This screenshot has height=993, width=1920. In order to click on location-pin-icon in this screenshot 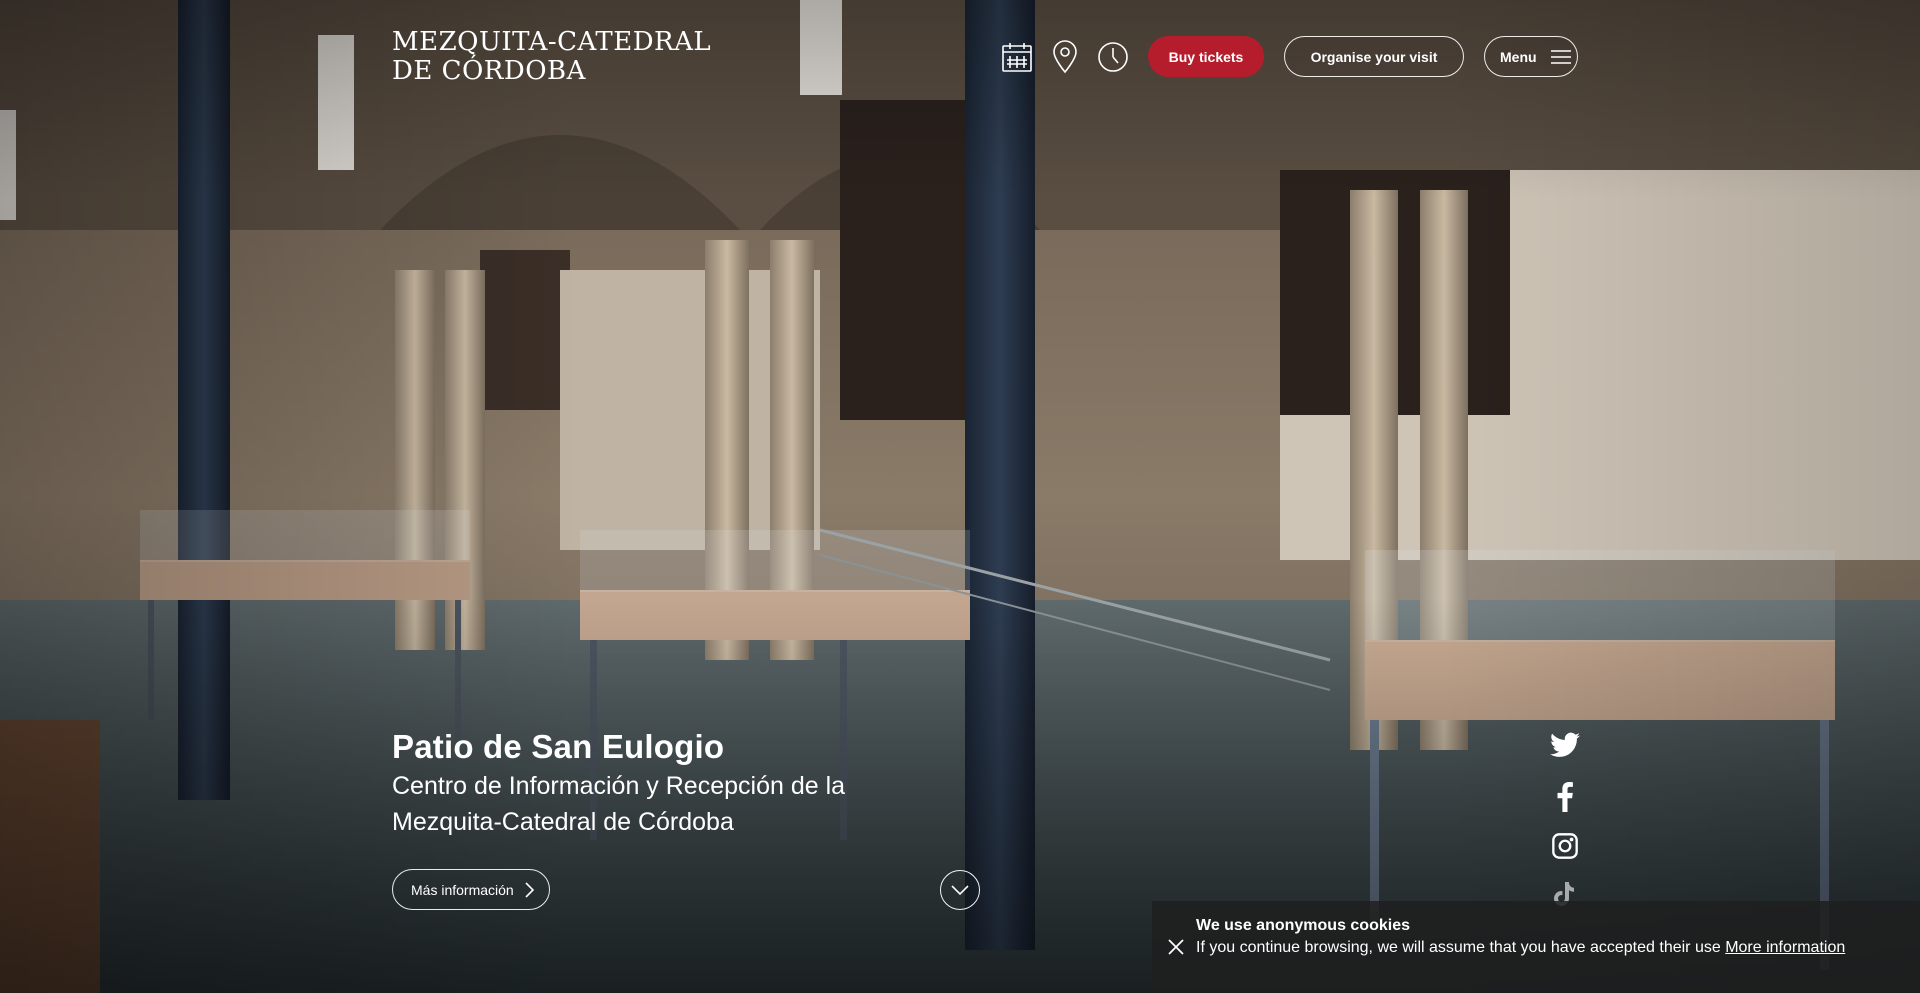, I will do `click(1065, 57)`.